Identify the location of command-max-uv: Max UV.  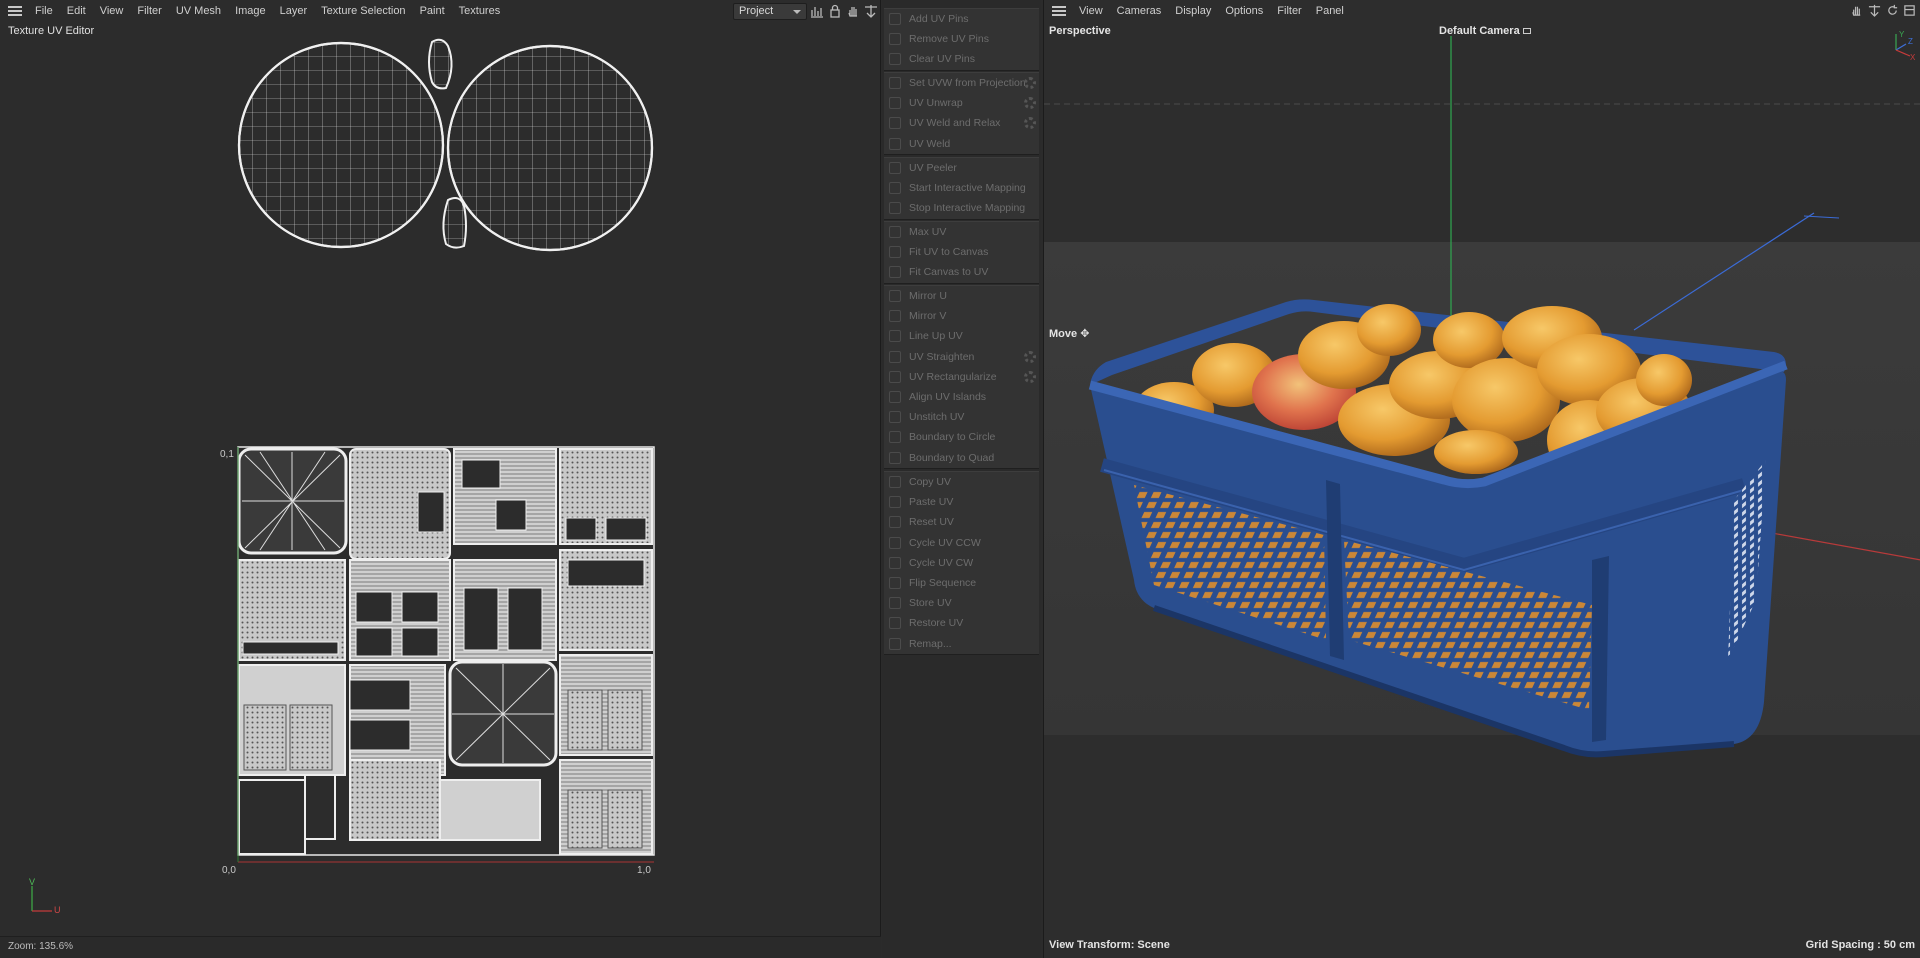
(961, 232).